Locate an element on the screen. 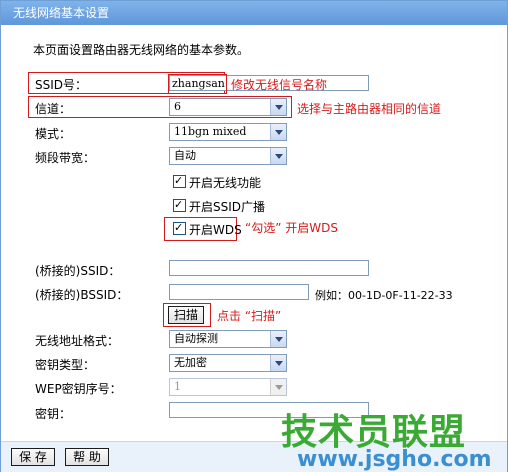 This screenshot has height=472, width=508. enable-wireless-row: 开启无线功能 is located at coordinates (217, 182).